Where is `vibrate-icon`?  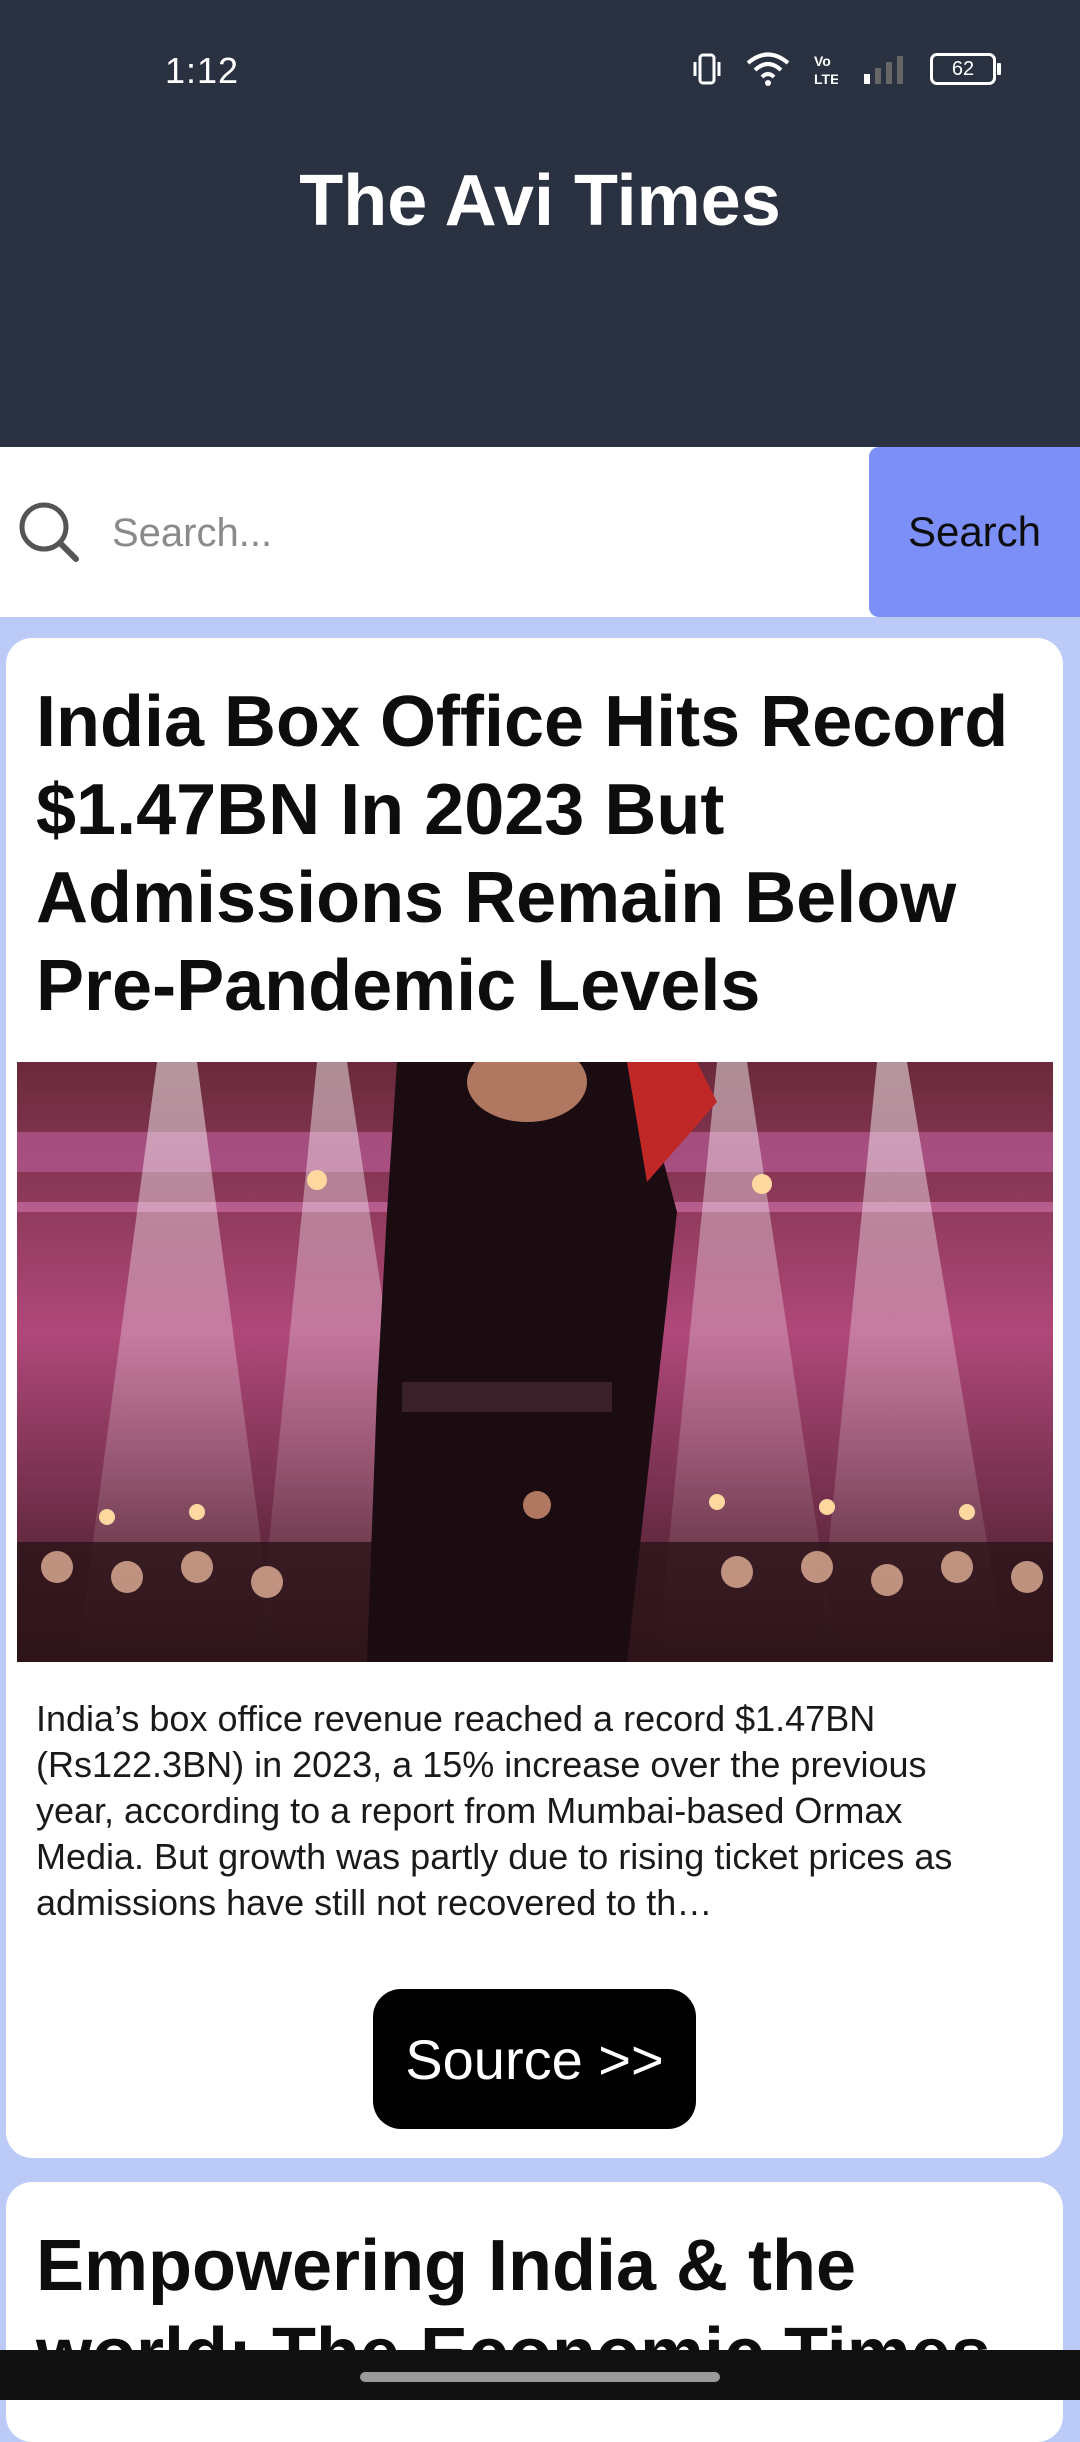 vibrate-icon is located at coordinates (707, 69).